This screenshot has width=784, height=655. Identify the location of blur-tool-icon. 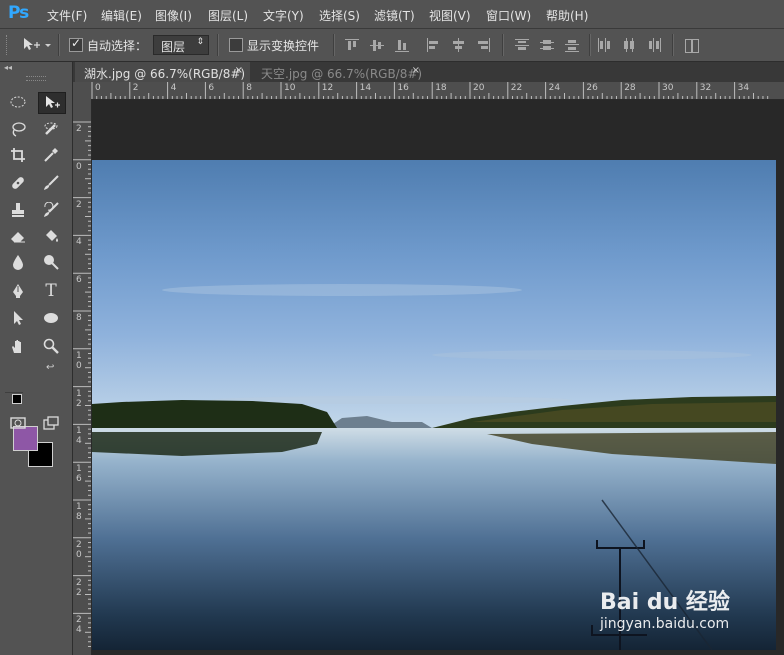
(18, 262).